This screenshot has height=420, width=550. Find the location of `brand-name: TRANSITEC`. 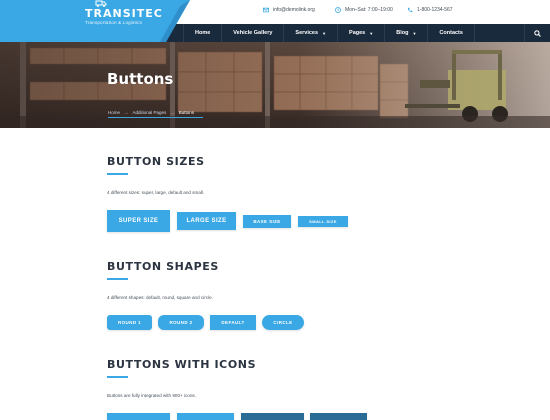

brand-name: TRANSITEC is located at coordinates (124, 13).